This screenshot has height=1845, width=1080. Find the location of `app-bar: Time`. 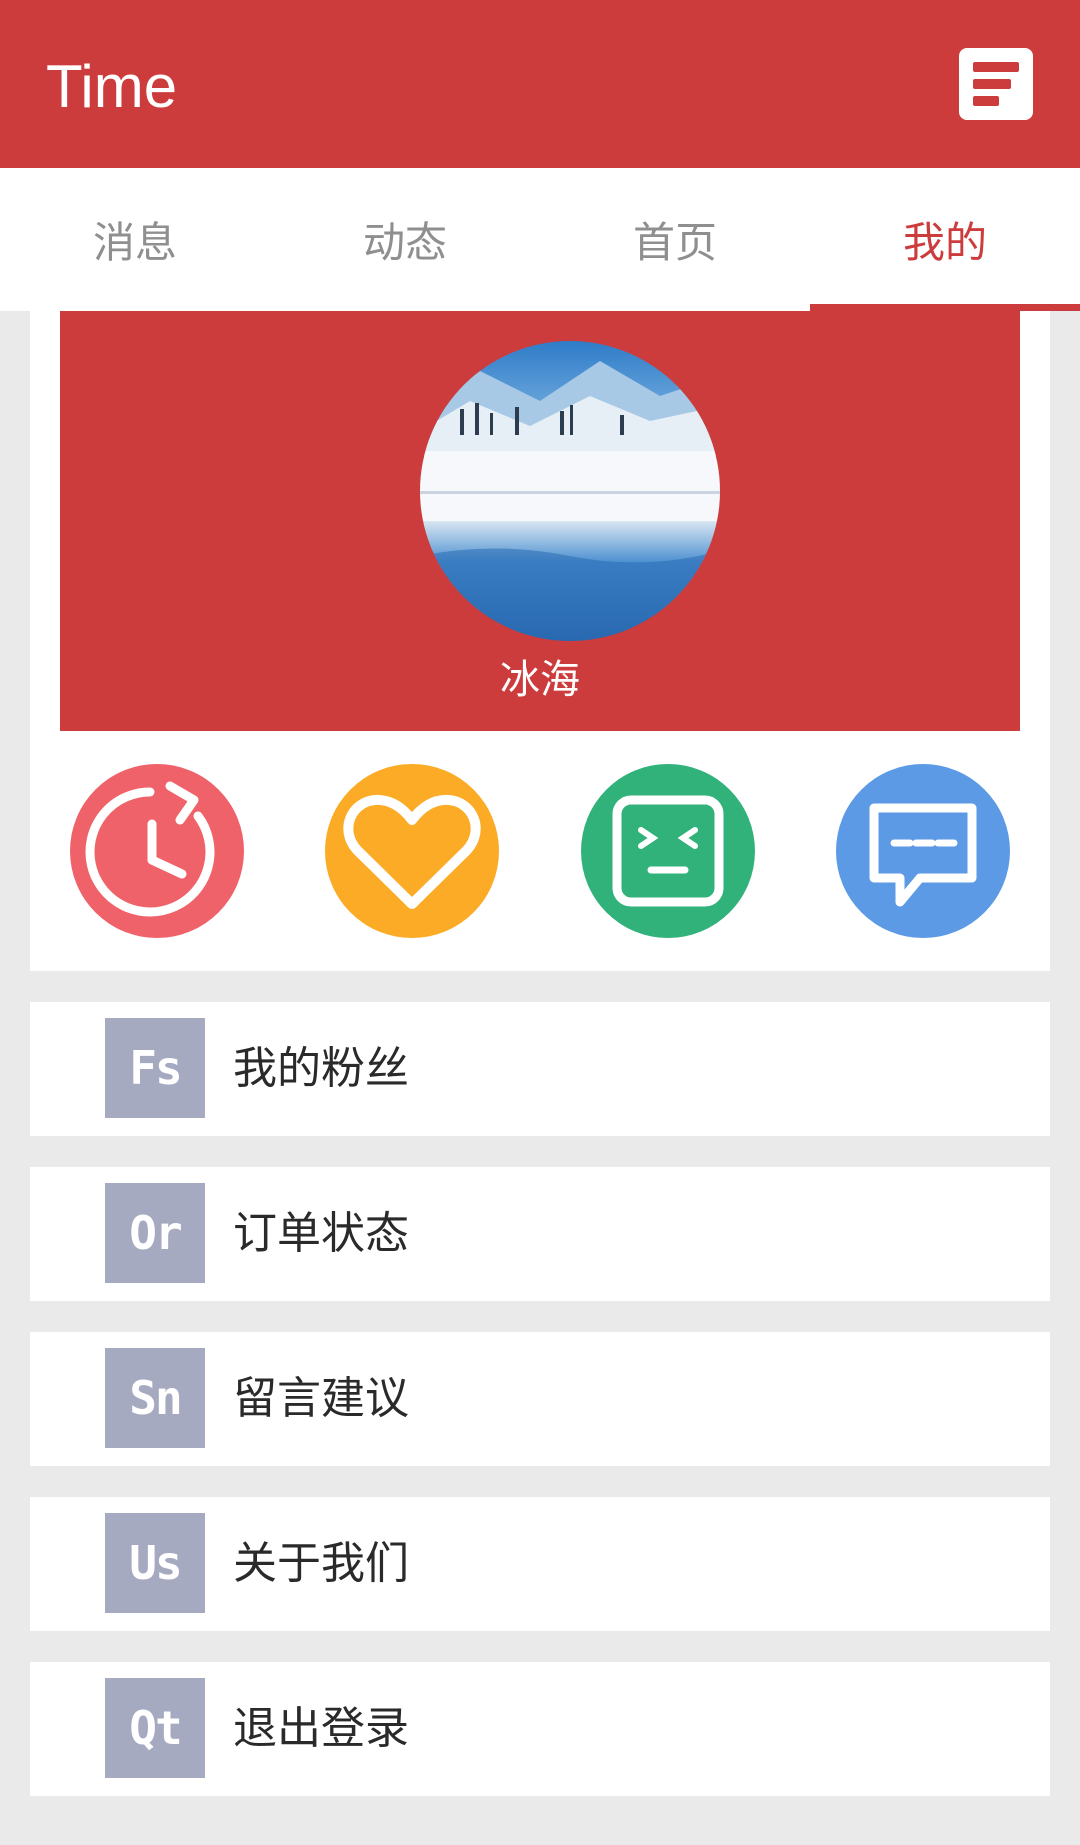

app-bar: Time is located at coordinates (540, 84).